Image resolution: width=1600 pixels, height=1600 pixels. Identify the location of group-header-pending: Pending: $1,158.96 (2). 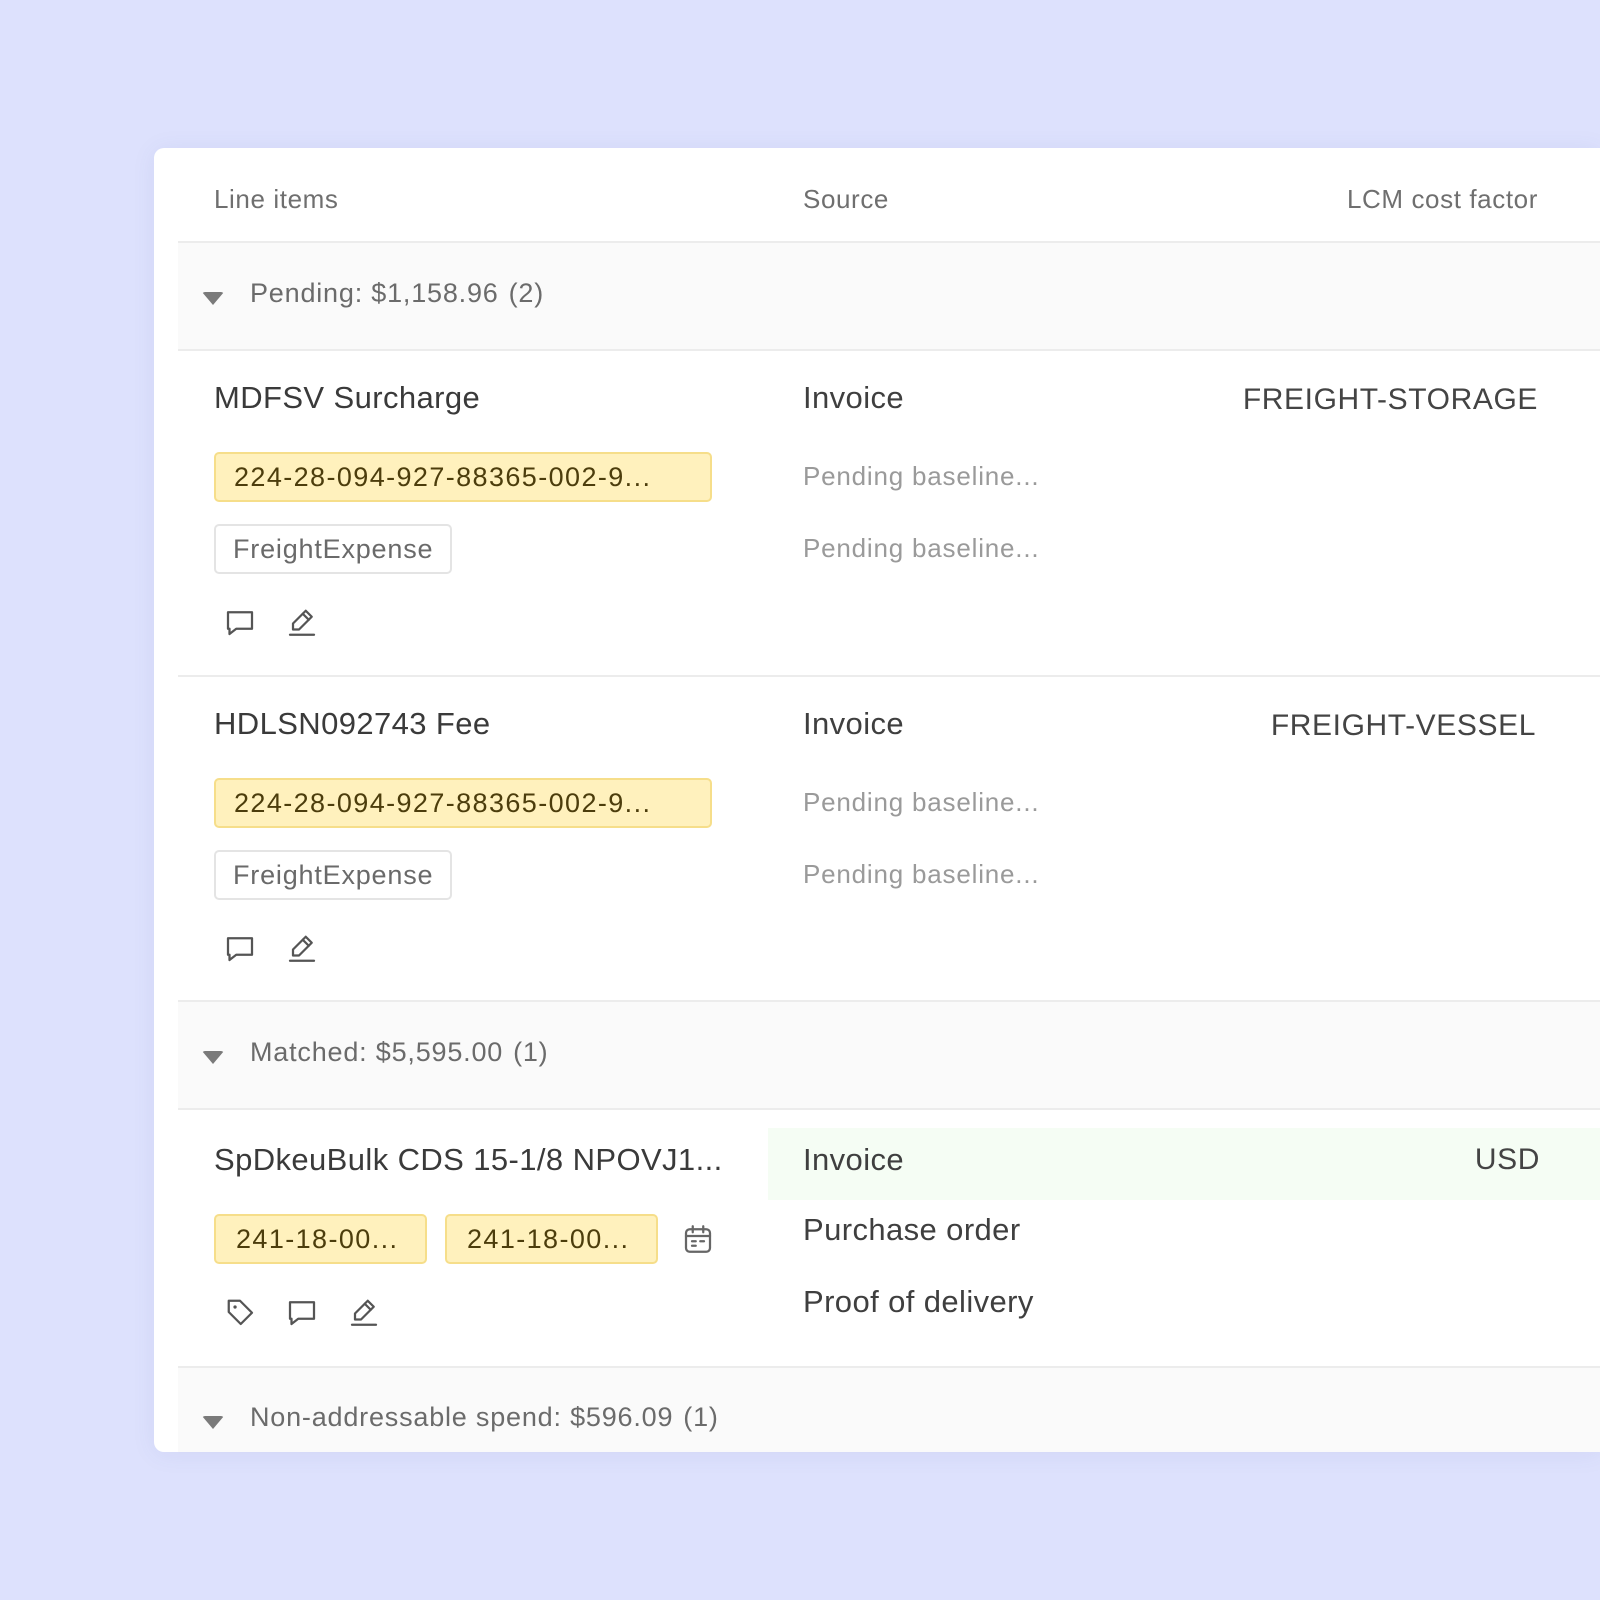
(889, 296).